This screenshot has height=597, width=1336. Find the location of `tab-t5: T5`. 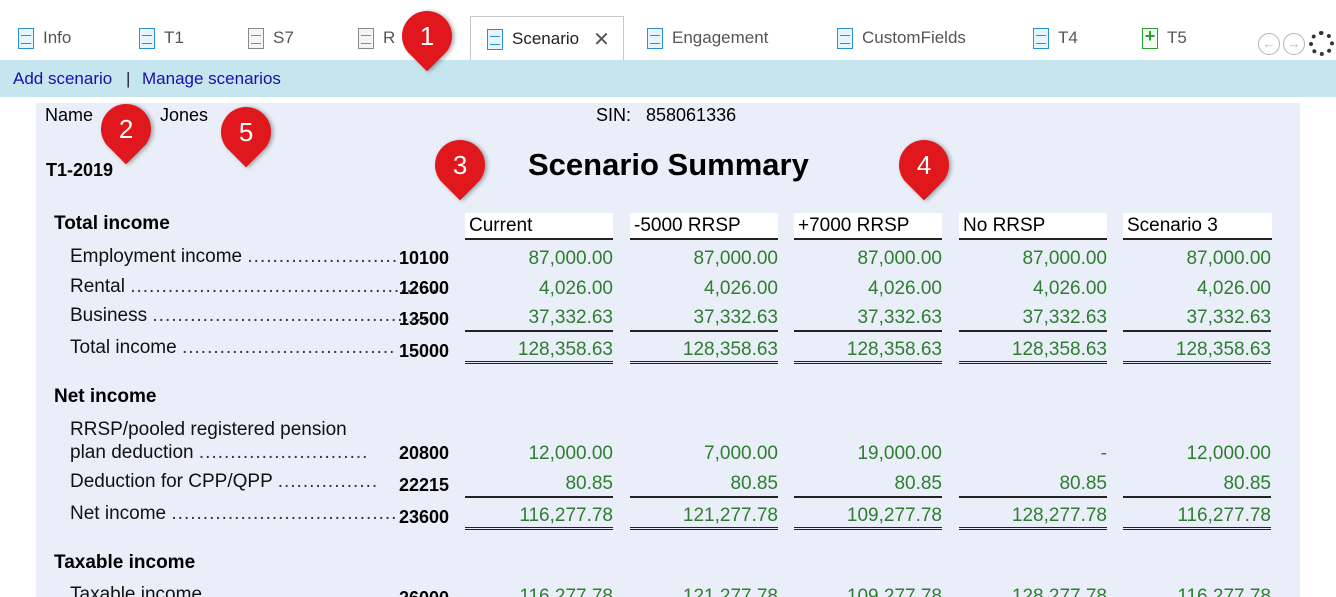

tab-t5: T5 is located at coordinates (1164, 38).